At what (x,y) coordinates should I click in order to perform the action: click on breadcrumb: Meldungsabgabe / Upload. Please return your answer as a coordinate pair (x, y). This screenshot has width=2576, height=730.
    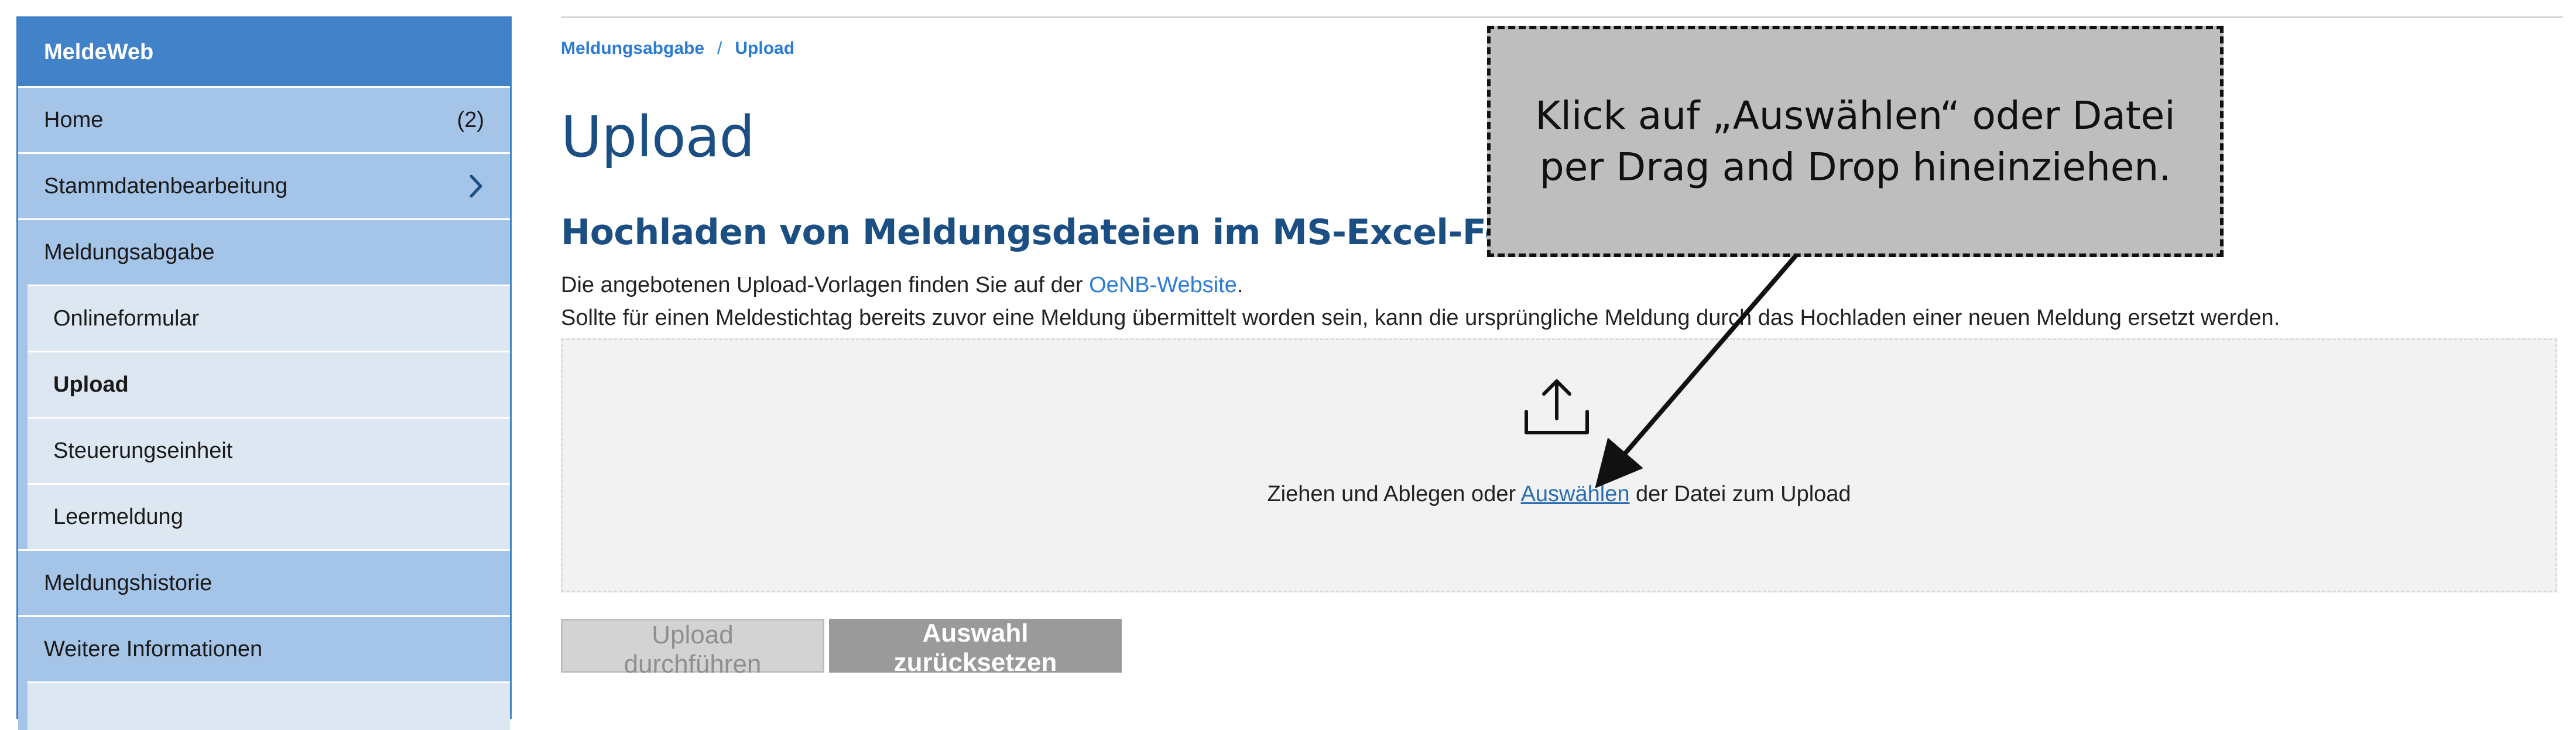
    Looking at the image, I should click on (677, 49).